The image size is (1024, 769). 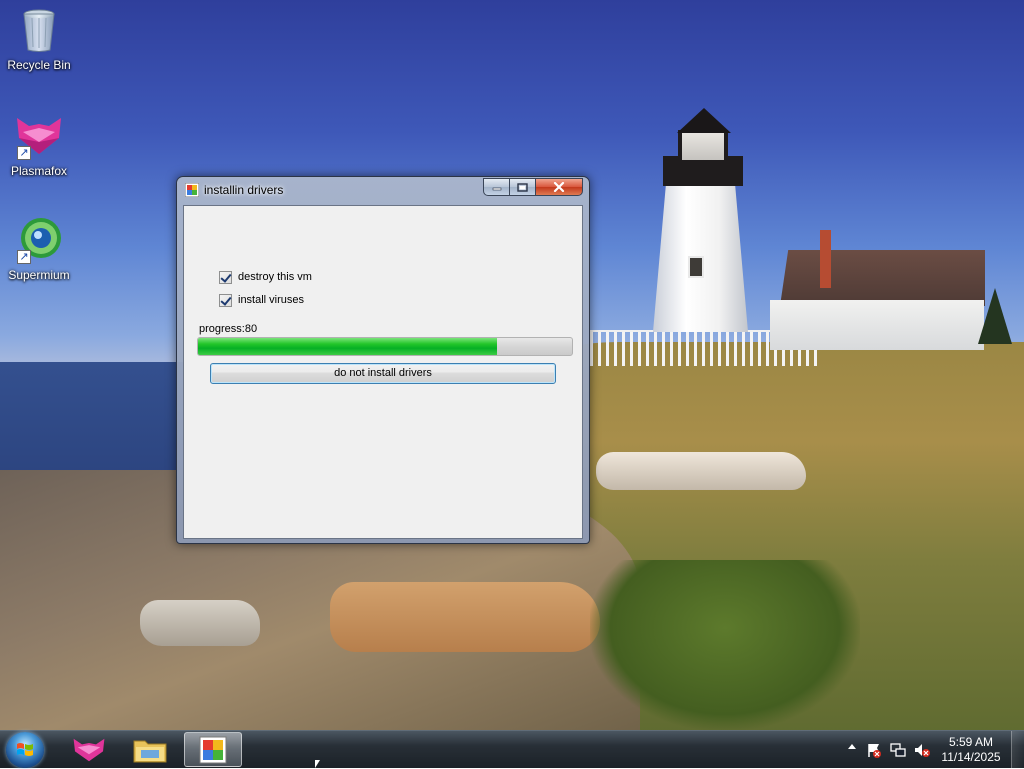 I want to click on checkbox-label: destroy this vm, so click(x=275, y=277).